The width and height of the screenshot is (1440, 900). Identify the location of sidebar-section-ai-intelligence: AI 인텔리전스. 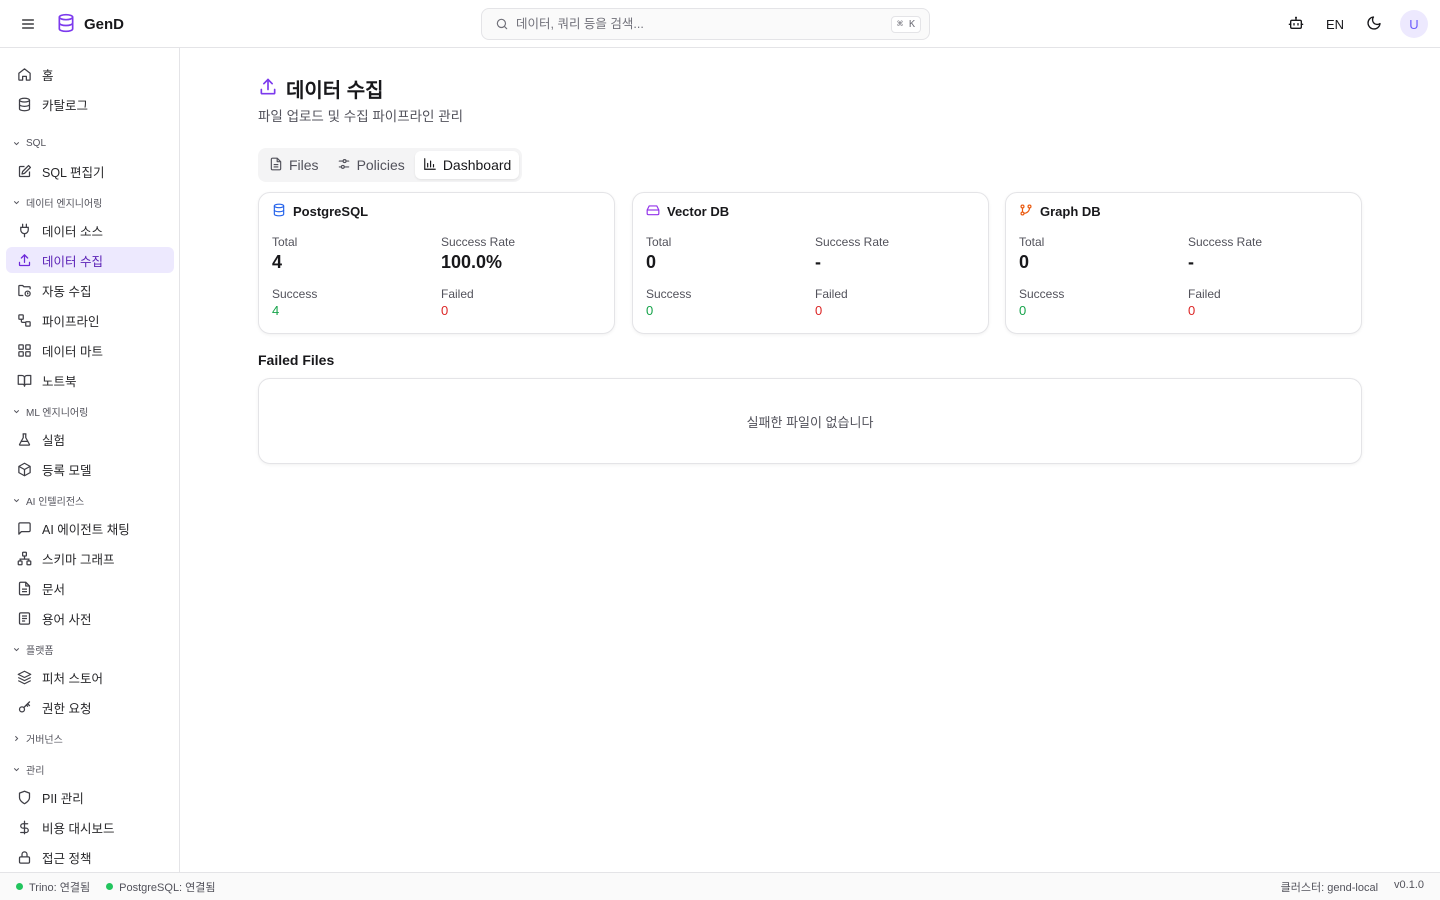
(48, 500).